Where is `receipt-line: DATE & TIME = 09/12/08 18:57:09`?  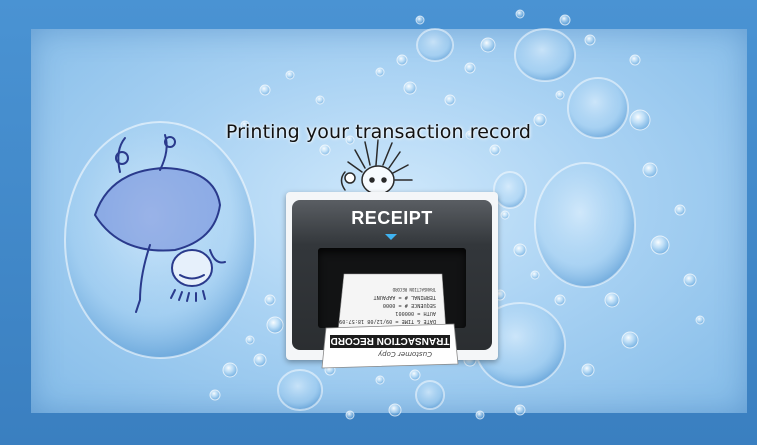 receipt-line: DATE & TIME = 09/12/08 18:57:09 is located at coordinates (387, 321).